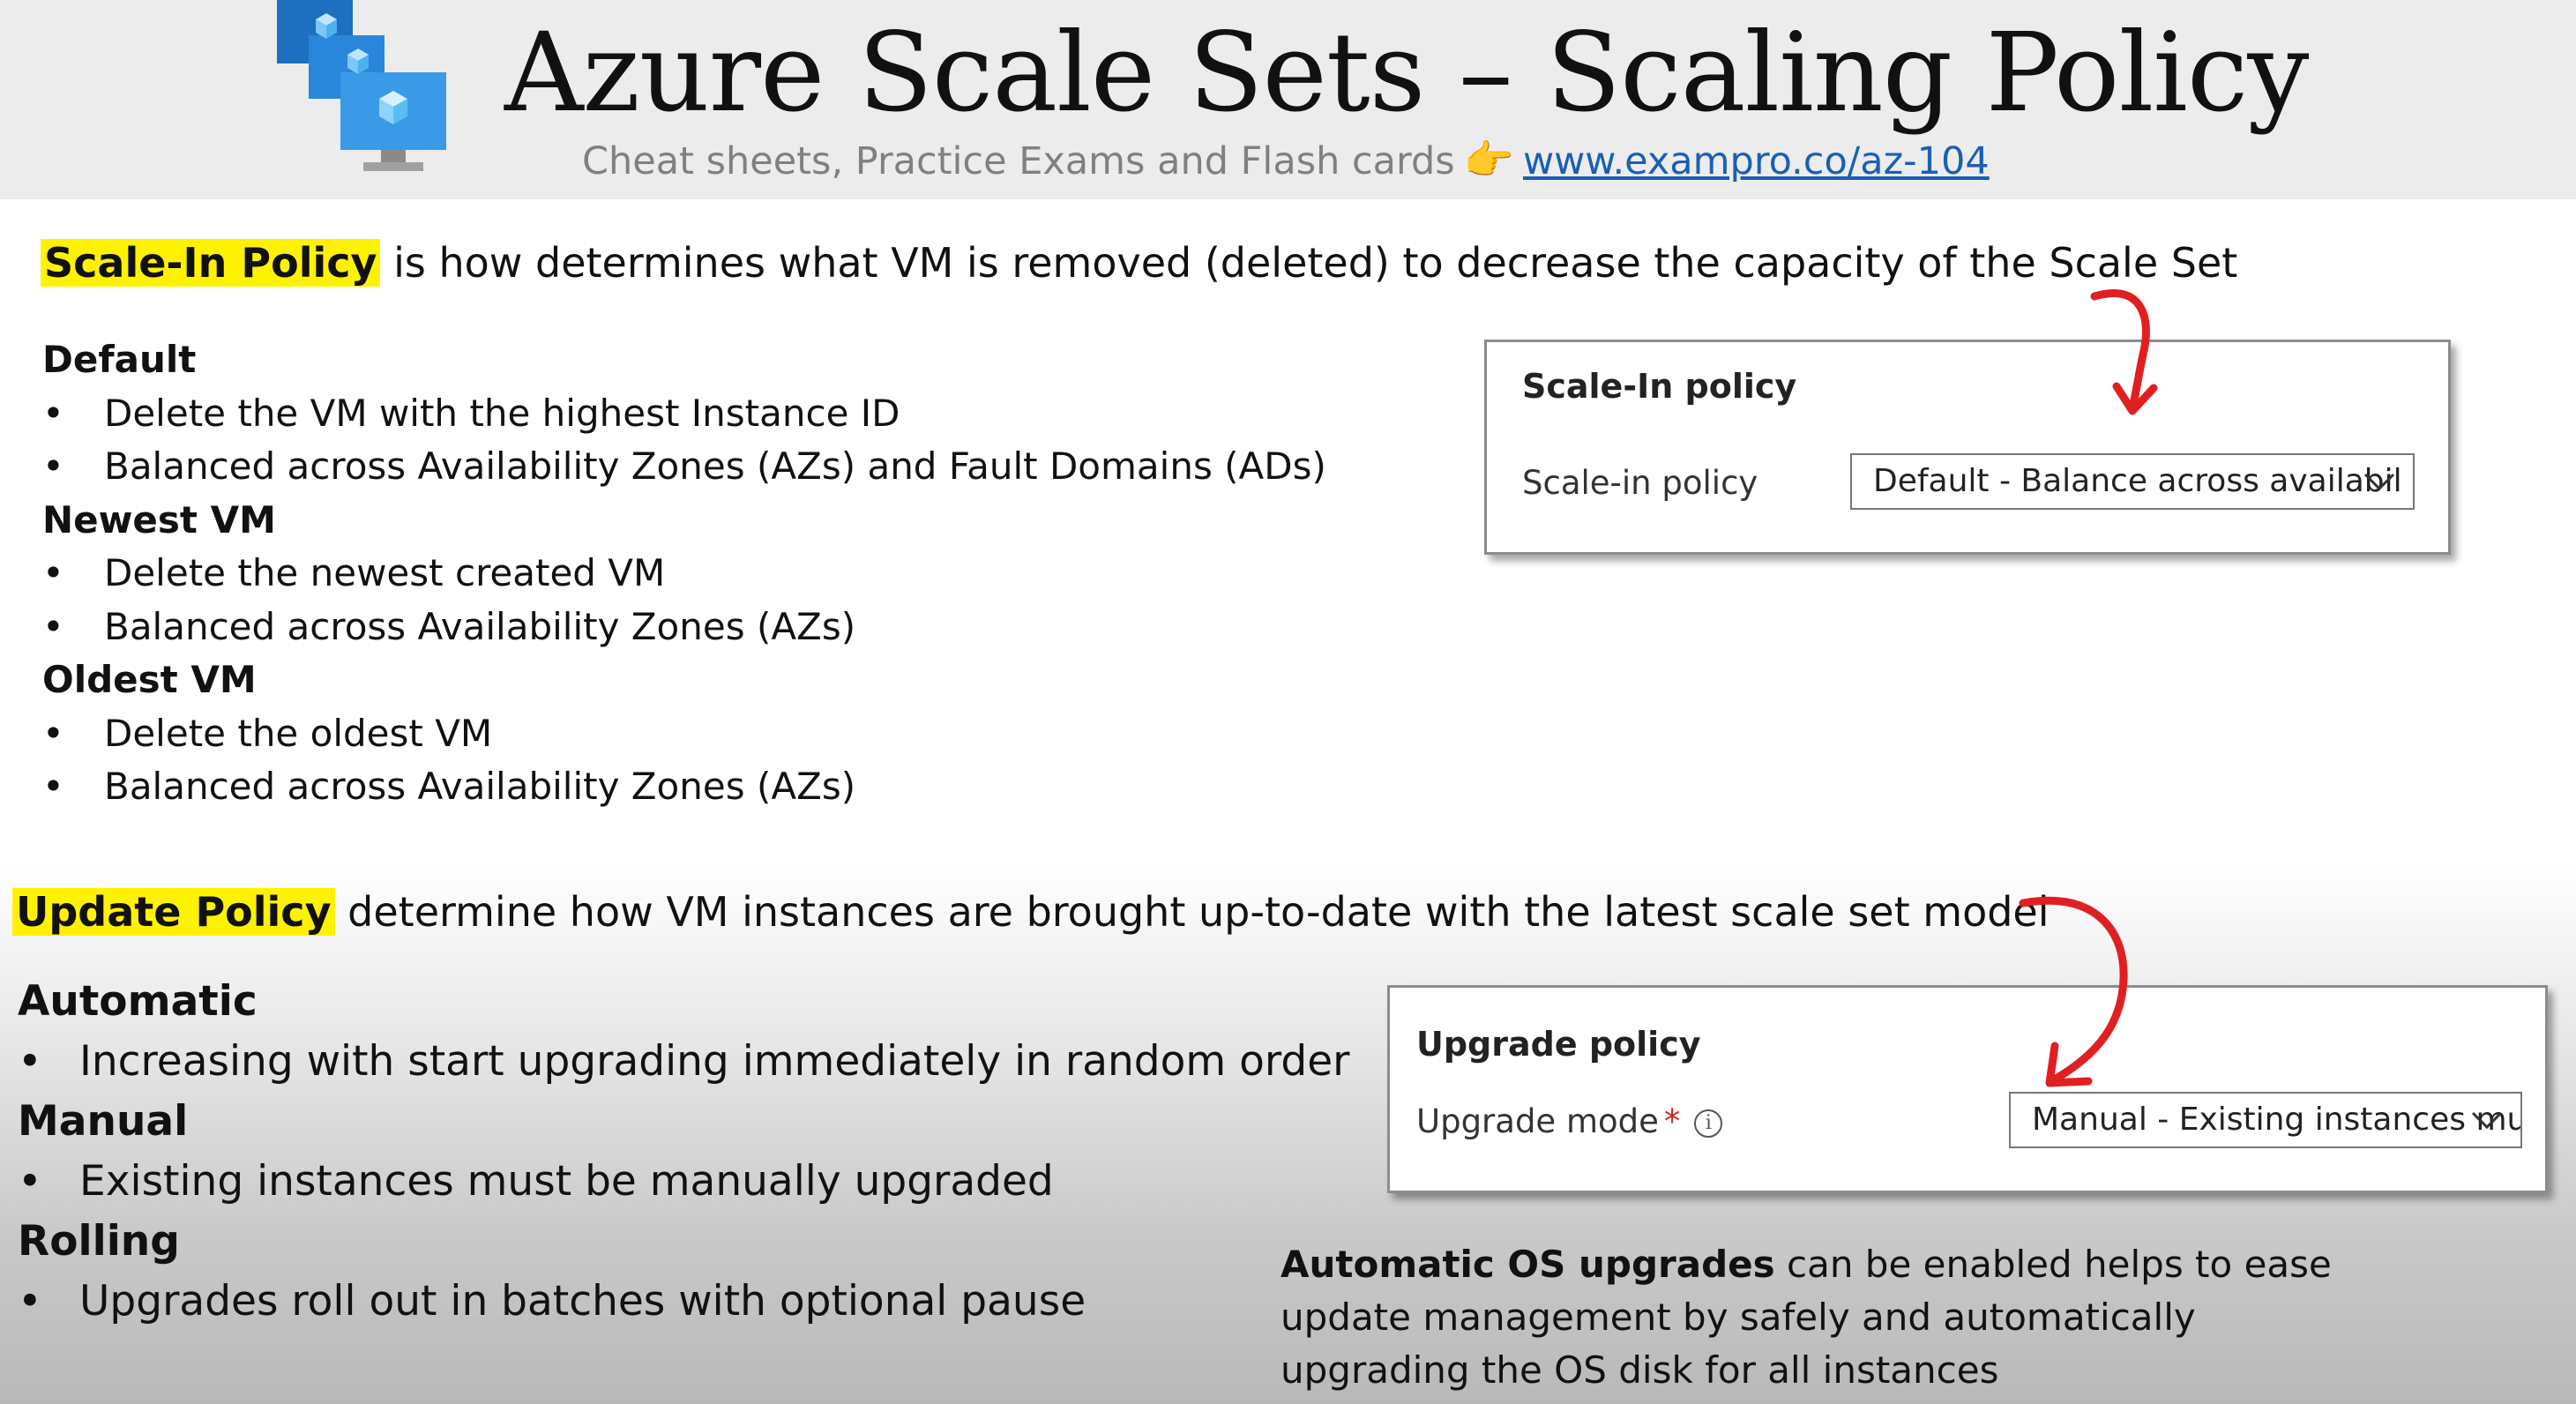 The image size is (2576, 1404). I want to click on select-value: Default - Balance across availabil, so click(2137, 481).